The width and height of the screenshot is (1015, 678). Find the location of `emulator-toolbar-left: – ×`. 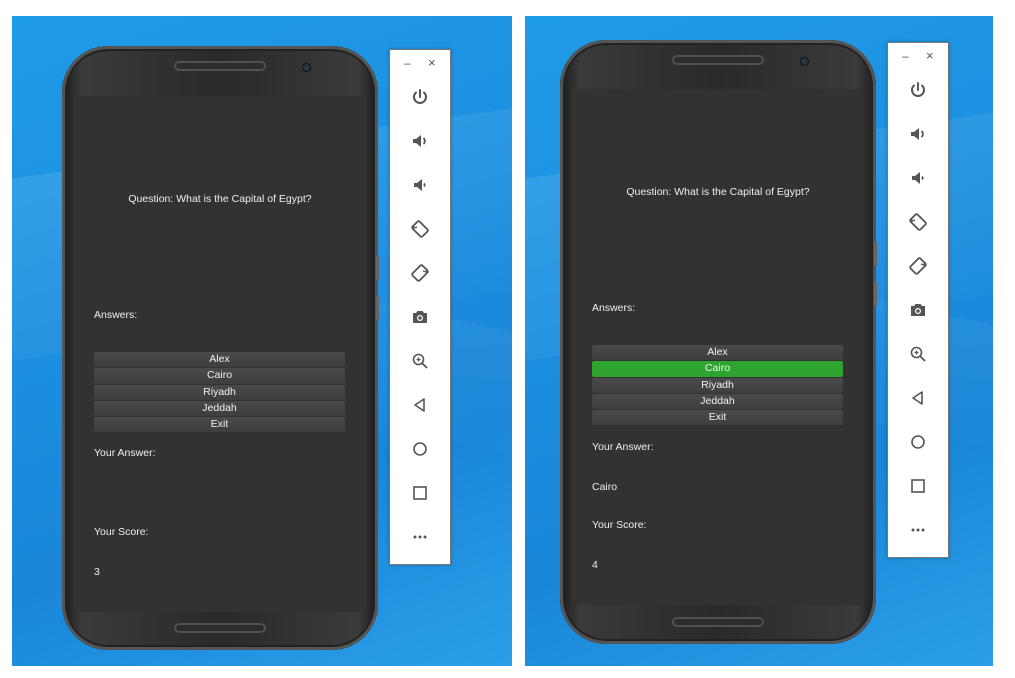

emulator-toolbar-left: – × is located at coordinates (420, 307).